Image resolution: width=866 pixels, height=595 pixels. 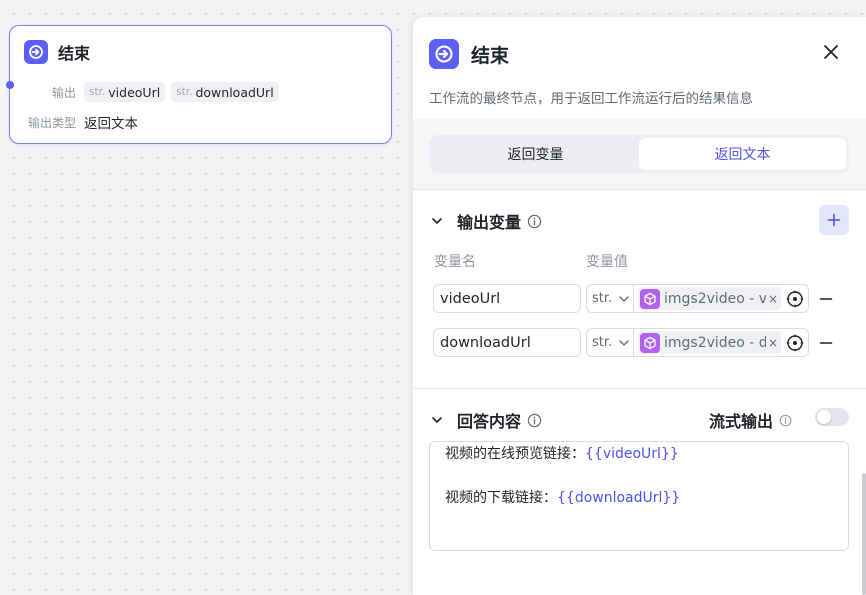 I want to click on node-header: 结束, so click(x=57, y=52).